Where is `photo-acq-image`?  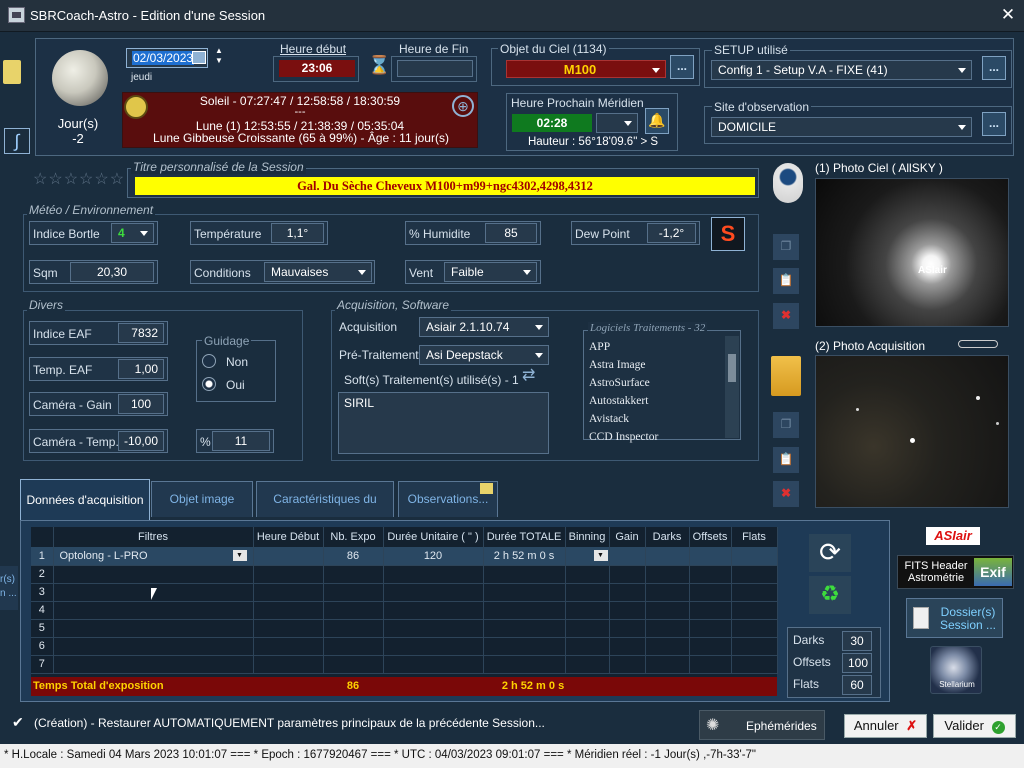
photo-acq-image is located at coordinates (912, 431).